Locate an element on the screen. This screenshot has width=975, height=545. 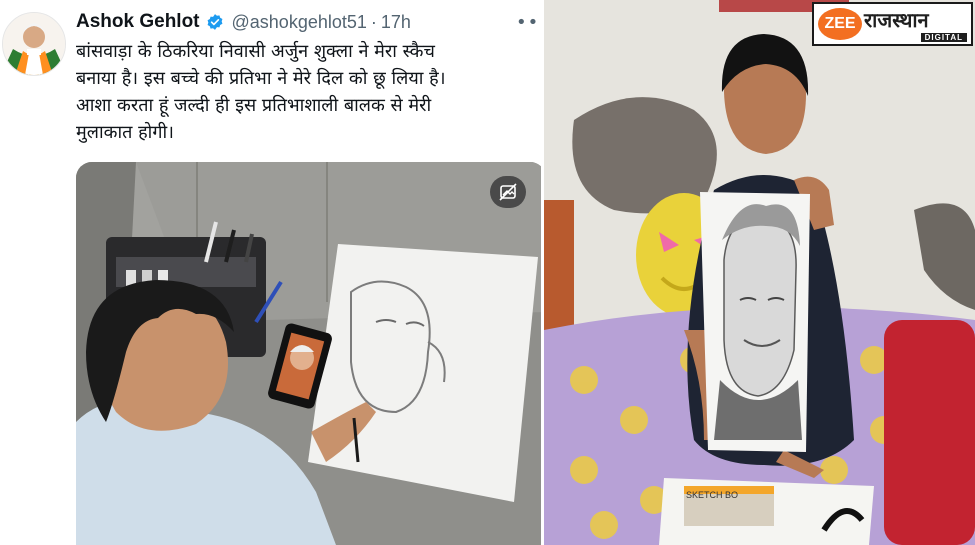
avatar-image is located at coordinates (34, 44).